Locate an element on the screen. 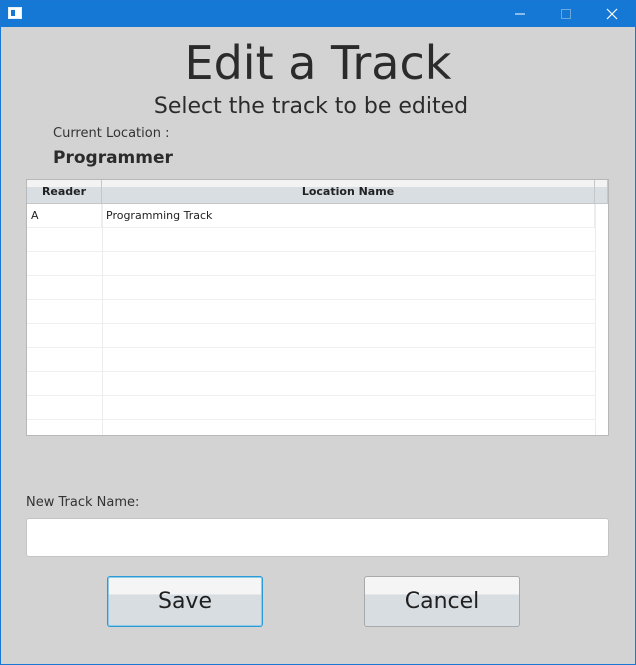 This screenshot has height=665, width=636. cell-location-name: Programming Track is located at coordinates (348, 215).